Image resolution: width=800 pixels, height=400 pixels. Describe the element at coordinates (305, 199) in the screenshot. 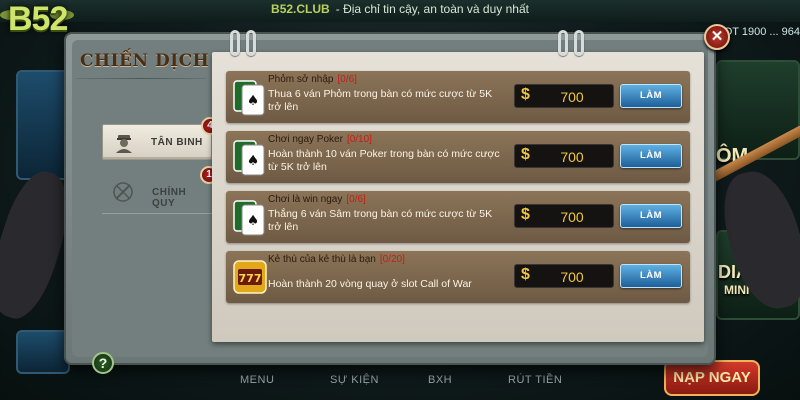

I see `mission-title-text: Chơi là win ngay` at that location.